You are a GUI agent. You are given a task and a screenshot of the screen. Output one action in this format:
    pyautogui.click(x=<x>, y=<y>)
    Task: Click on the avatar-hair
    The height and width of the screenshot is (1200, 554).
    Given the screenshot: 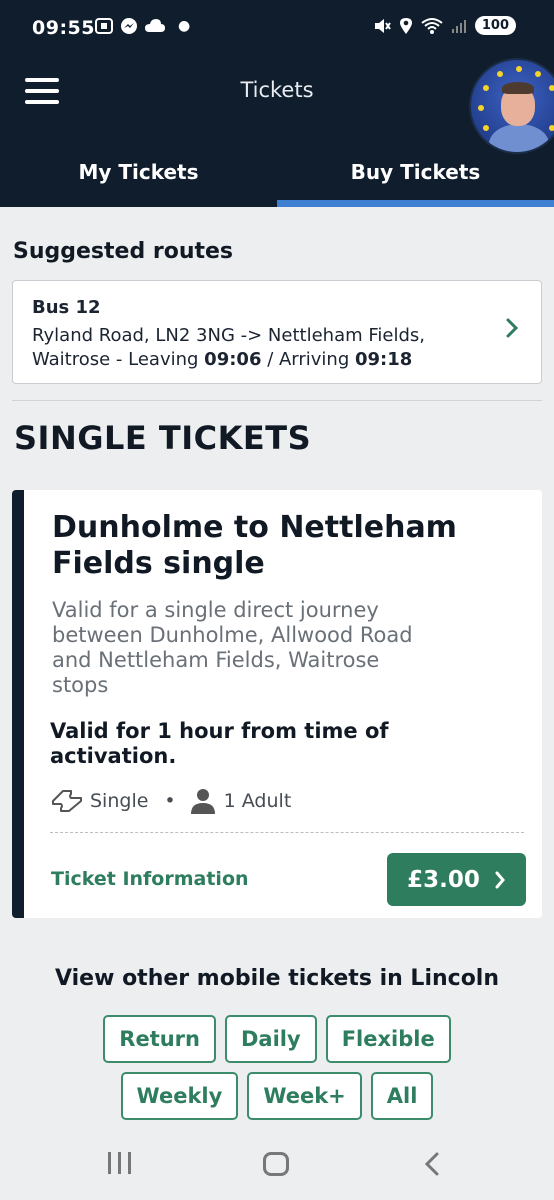 What is the action you would take?
    pyautogui.click(x=518, y=88)
    